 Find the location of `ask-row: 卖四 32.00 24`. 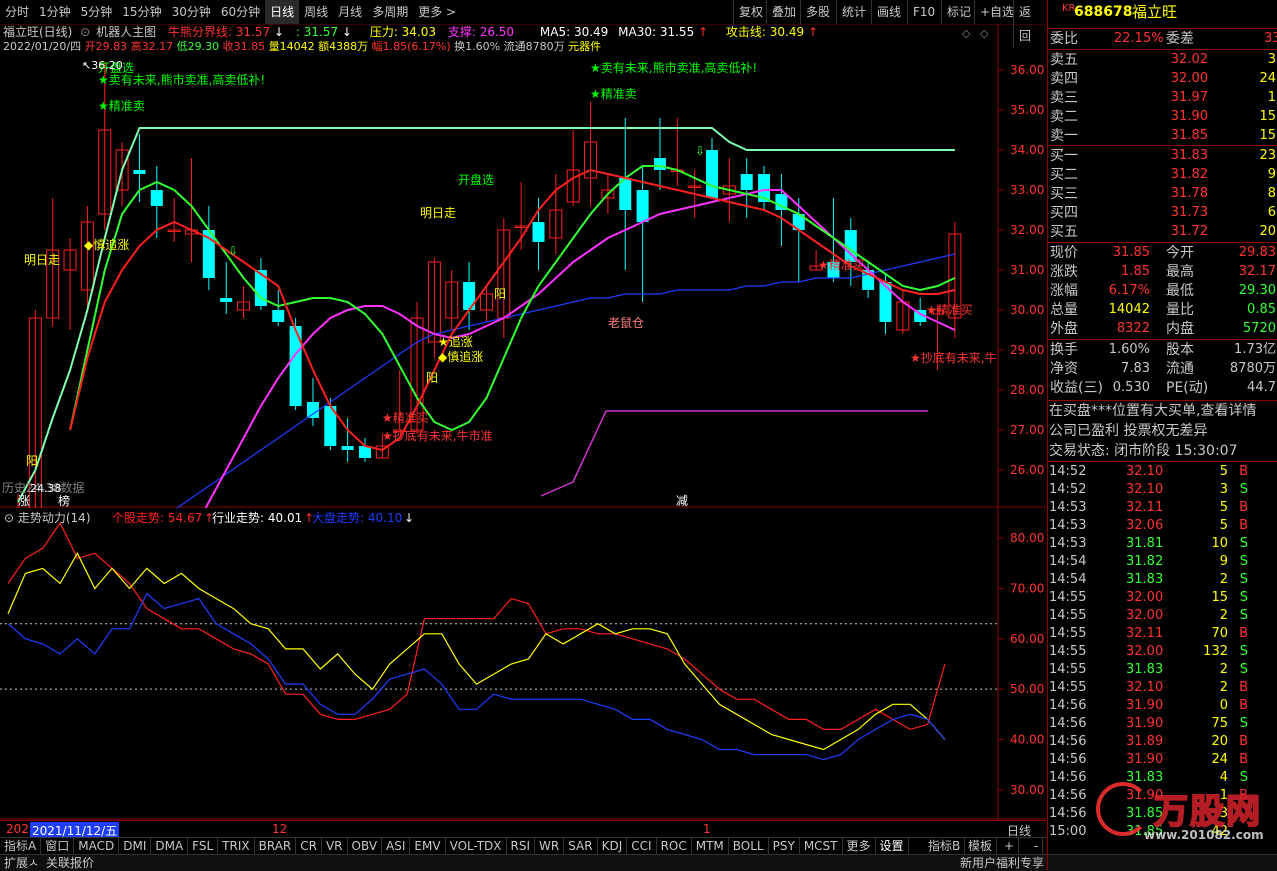

ask-row: 卖四 32.00 24 is located at coordinates (1162, 79).